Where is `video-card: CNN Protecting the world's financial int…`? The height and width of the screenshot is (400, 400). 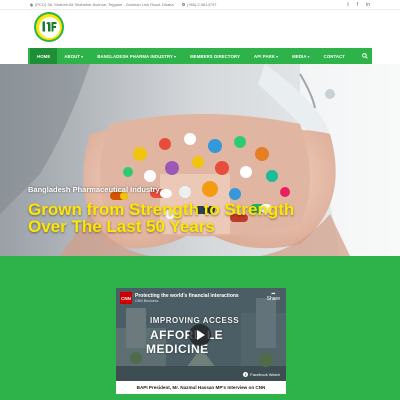
video-card: CNN Protecting the world's financial int… is located at coordinates (201, 341).